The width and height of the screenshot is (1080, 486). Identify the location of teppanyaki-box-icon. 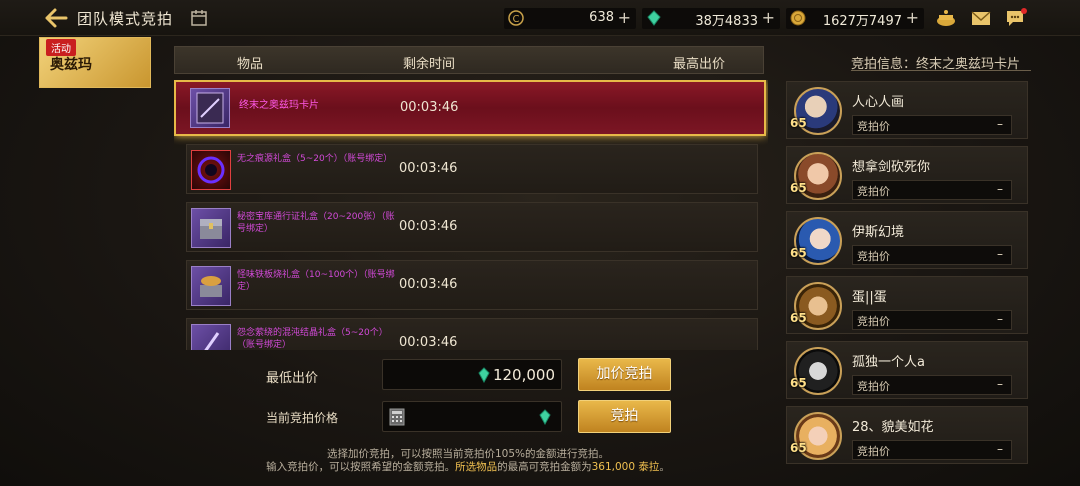
(211, 286).